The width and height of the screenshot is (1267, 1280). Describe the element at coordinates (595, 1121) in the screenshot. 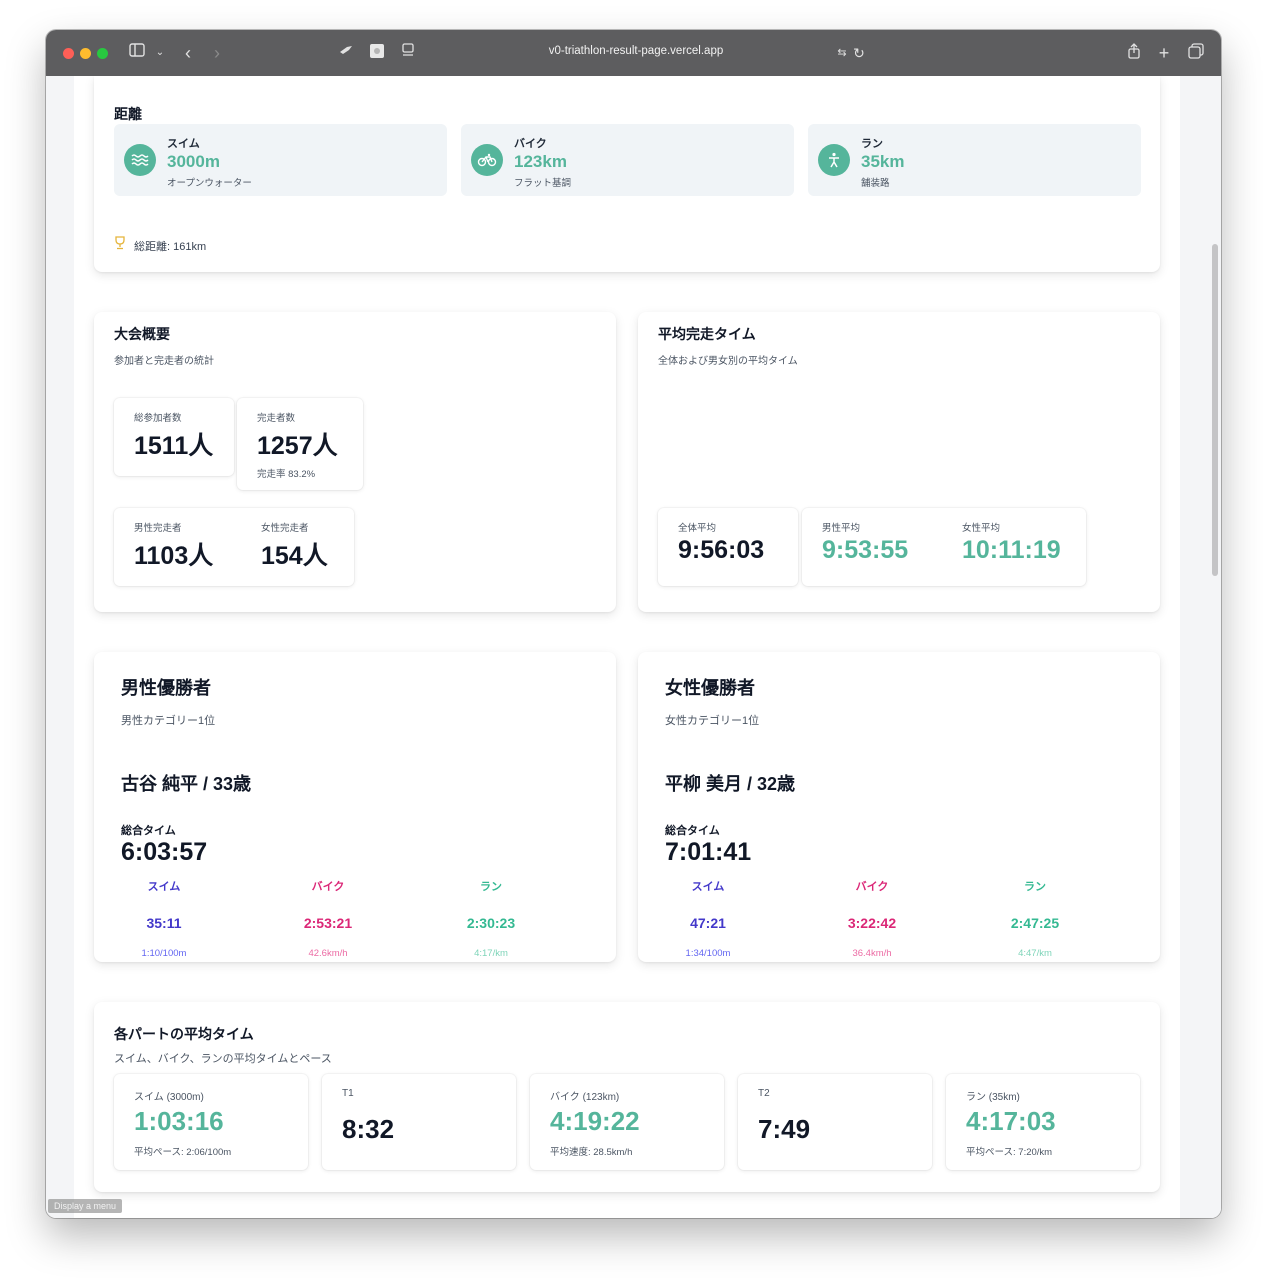

I see `bike-average-value: 4:19:22` at that location.